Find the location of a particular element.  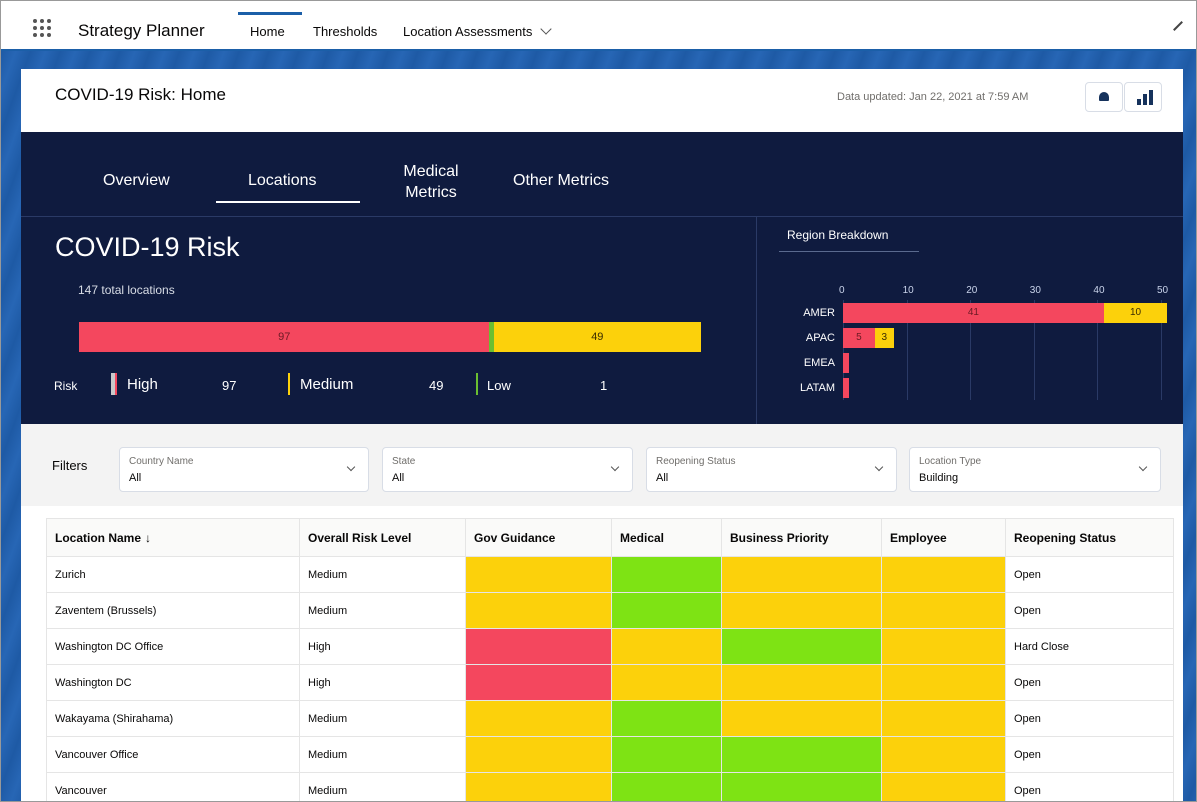

edit-pencil-icon is located at coordinates (1178, 26).